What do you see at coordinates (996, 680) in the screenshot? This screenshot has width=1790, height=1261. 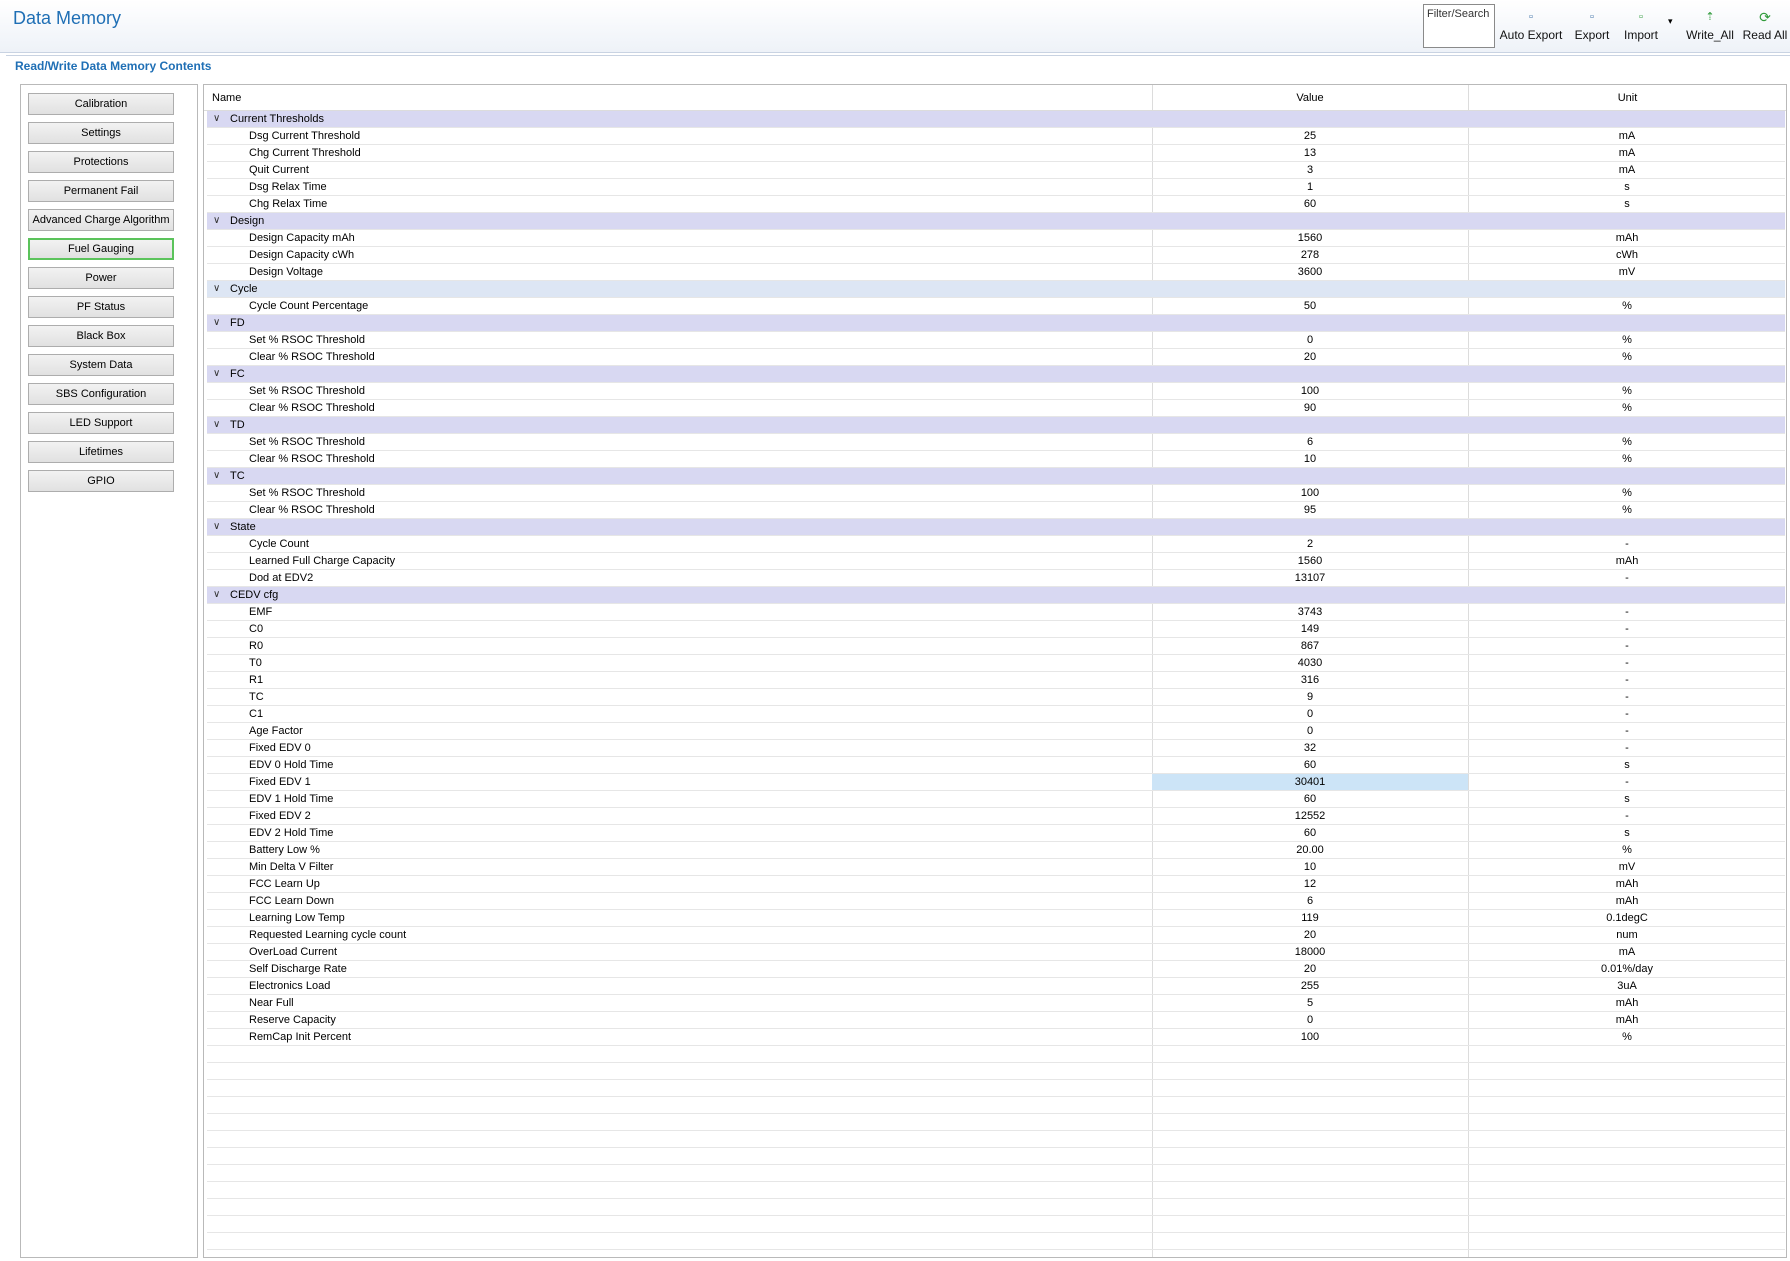 I see `table-row: R1 316 -` at bounding box center [996, 680].